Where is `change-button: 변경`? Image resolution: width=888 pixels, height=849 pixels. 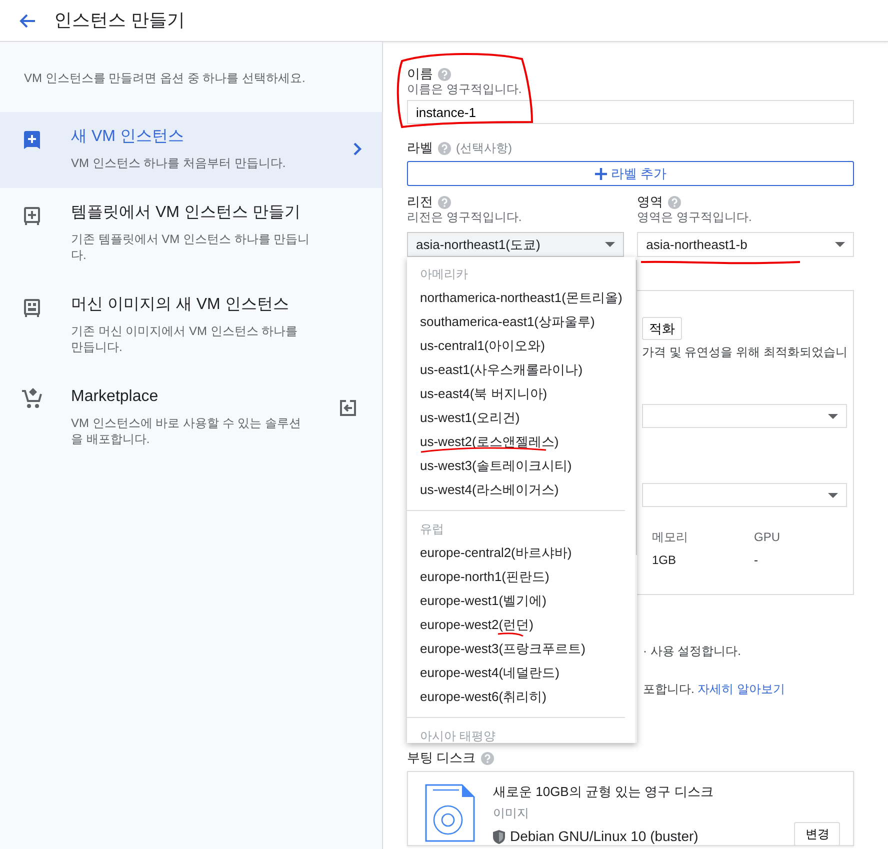
change-button: 변경 is located at coordinates (817, 834).